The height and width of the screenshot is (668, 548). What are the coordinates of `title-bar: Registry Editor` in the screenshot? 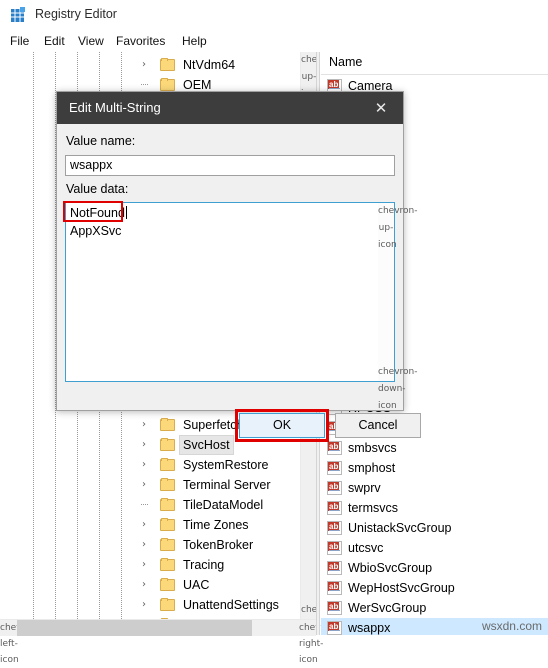 It's located at (274, 15).